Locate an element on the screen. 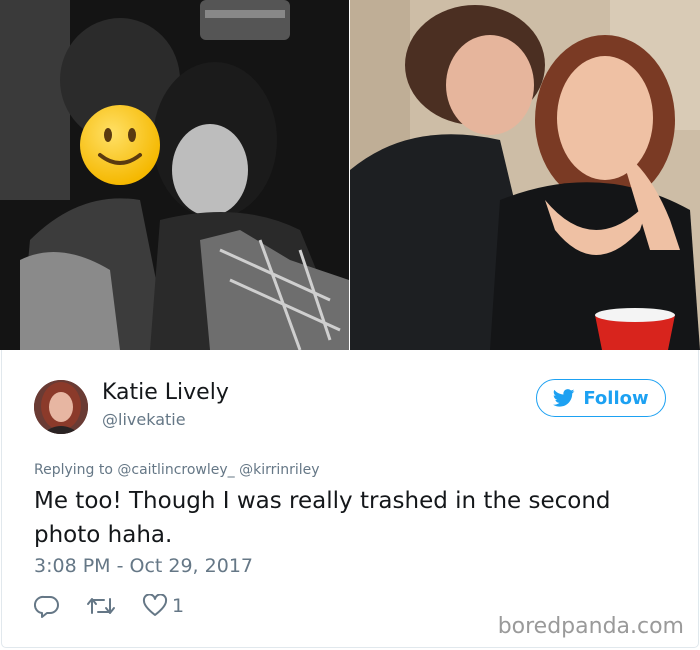  tweet-timestamp: 3:08 PM - Oct 29, 2017 is located at coordinates (143, 566).